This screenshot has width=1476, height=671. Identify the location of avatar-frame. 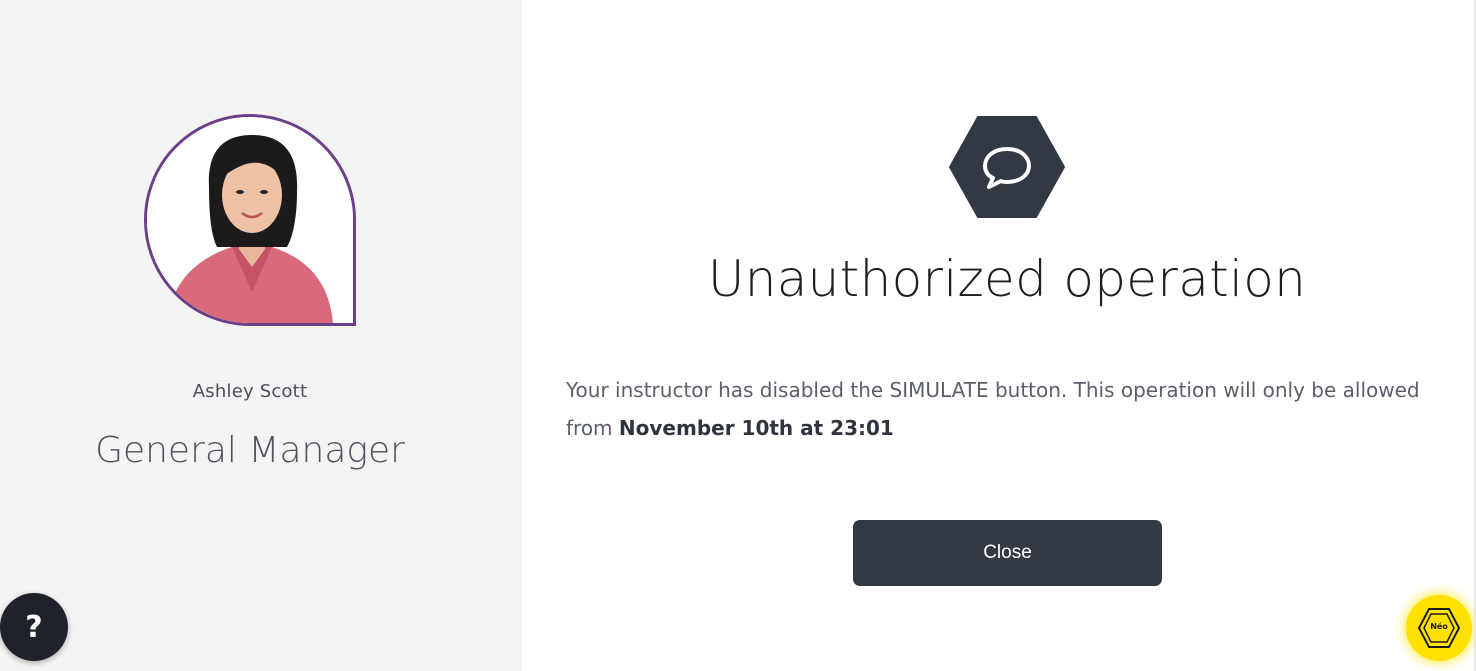
(250, 220).